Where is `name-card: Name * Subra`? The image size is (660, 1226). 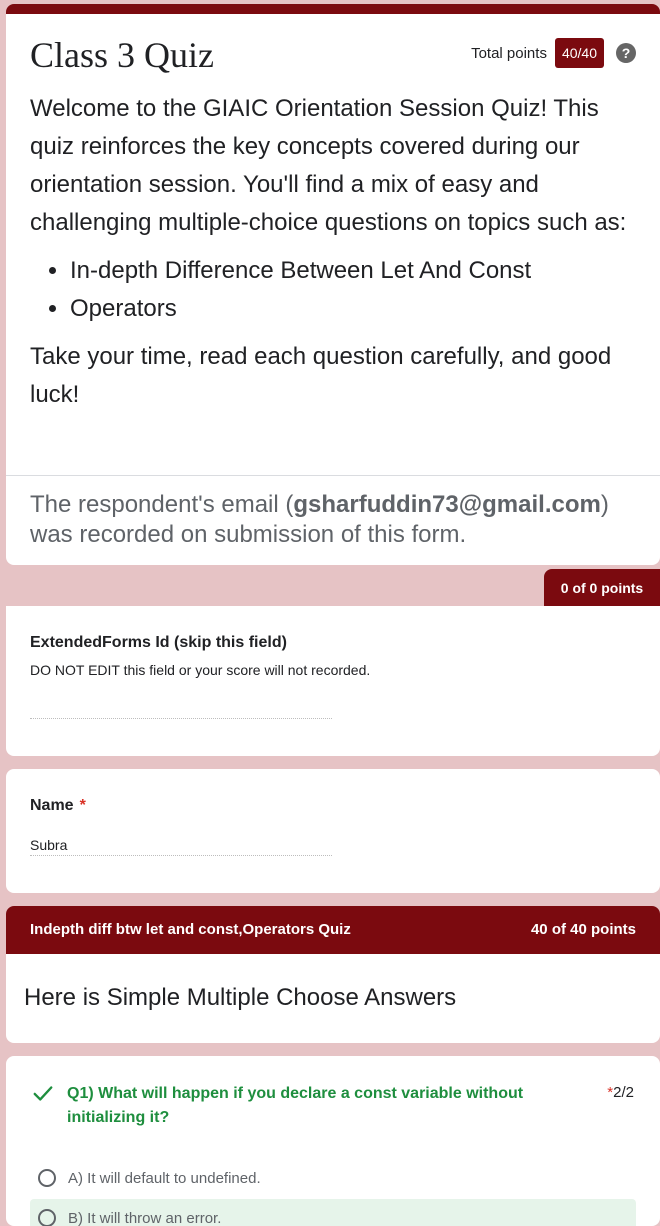 name-card: Name * Subra is located at coordinates (333, 831).